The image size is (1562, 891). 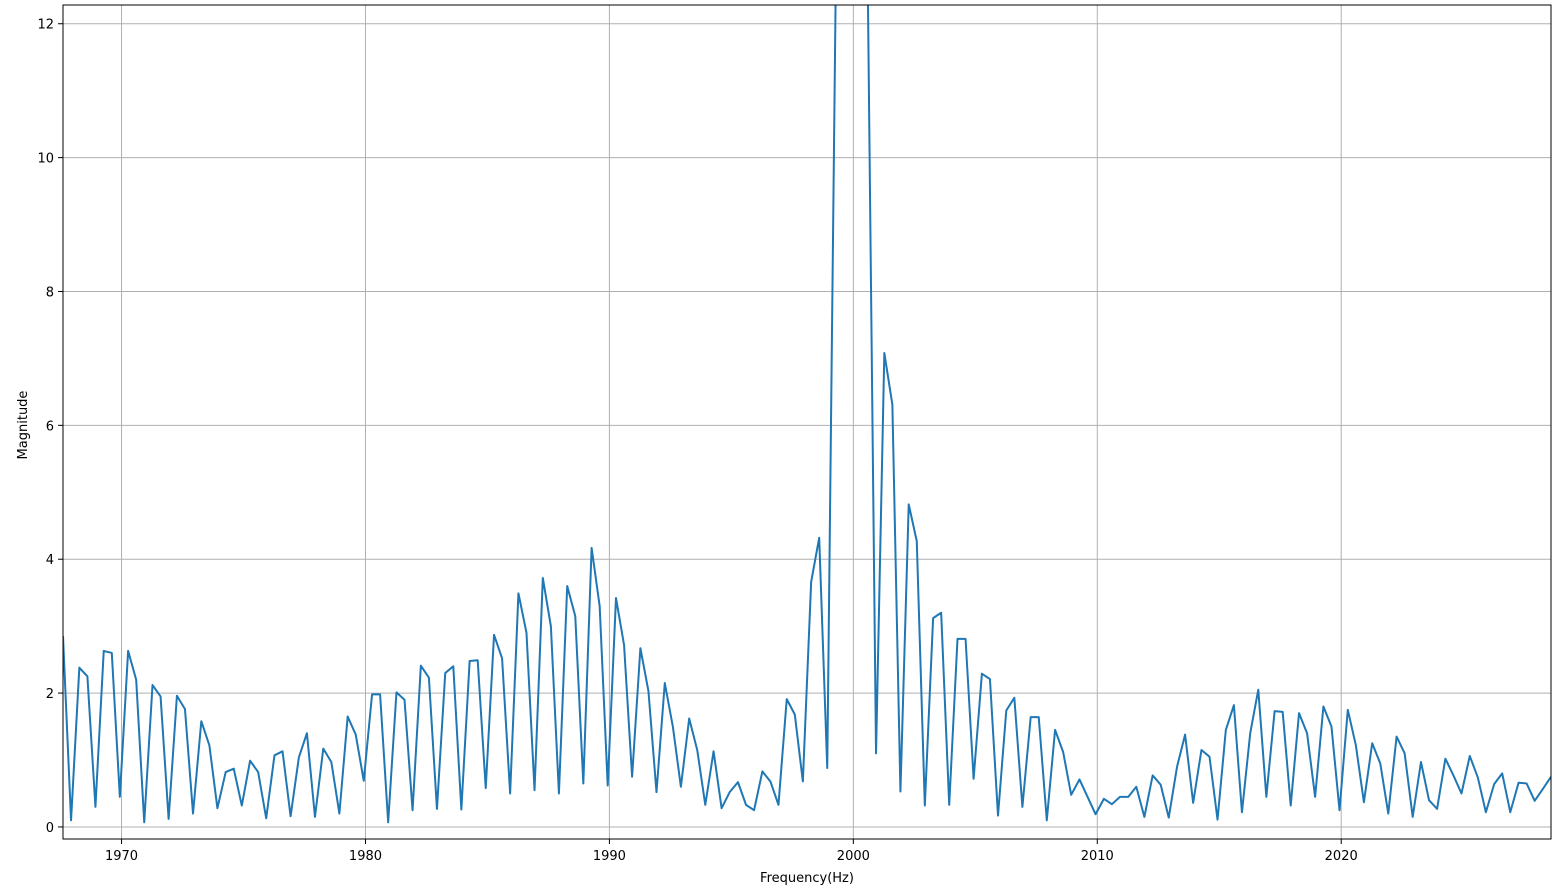 What do you see at coordinates (50, 426) in the screenshot?
I see `y-tick-label: 6` at bounding box center [50, 426].